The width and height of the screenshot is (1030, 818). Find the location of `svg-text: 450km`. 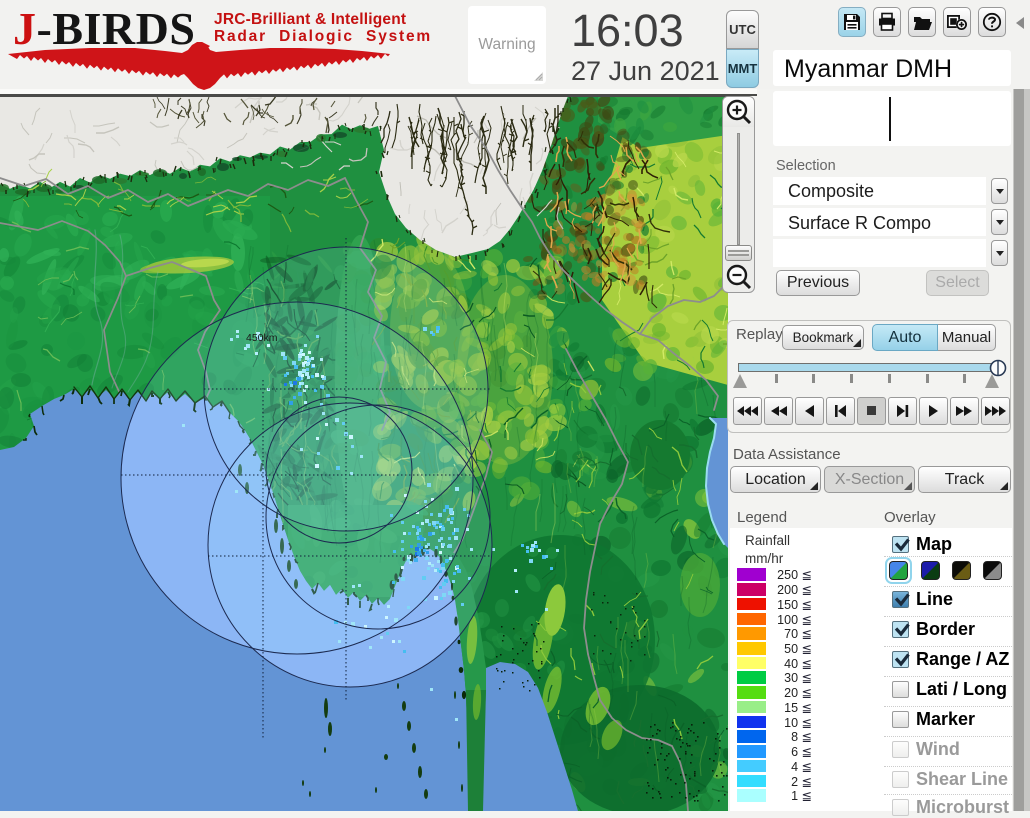

svg-text: 450km is located at coordinates (262, 338).